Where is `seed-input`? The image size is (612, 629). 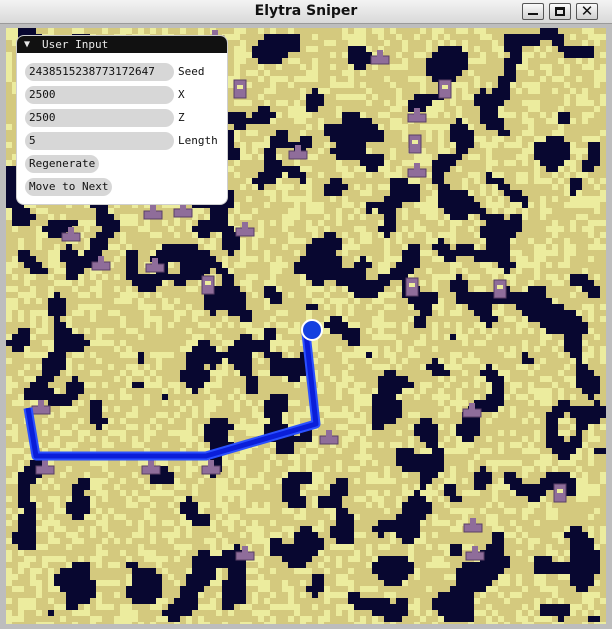 seed-input is located at coordinates (99, 72).